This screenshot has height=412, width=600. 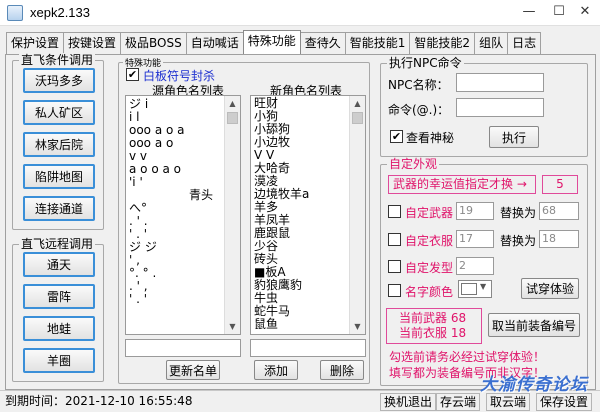 What do you see at coordinates (308, 348) in the screenshot?
I see `new-name-input` at bounding box center [308, 348].